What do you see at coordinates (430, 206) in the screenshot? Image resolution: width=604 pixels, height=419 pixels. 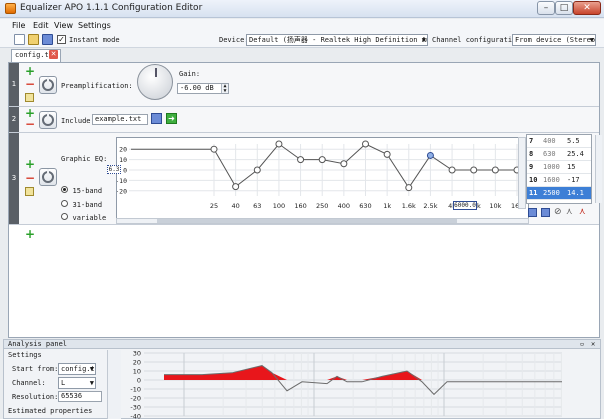 I see `x-tick-label: 2.5k` at bounding box center [430, 206].